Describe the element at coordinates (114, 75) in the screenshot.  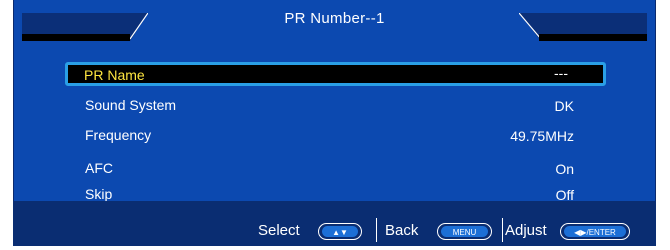
I see `menu-item-label: PR Name` at that location.